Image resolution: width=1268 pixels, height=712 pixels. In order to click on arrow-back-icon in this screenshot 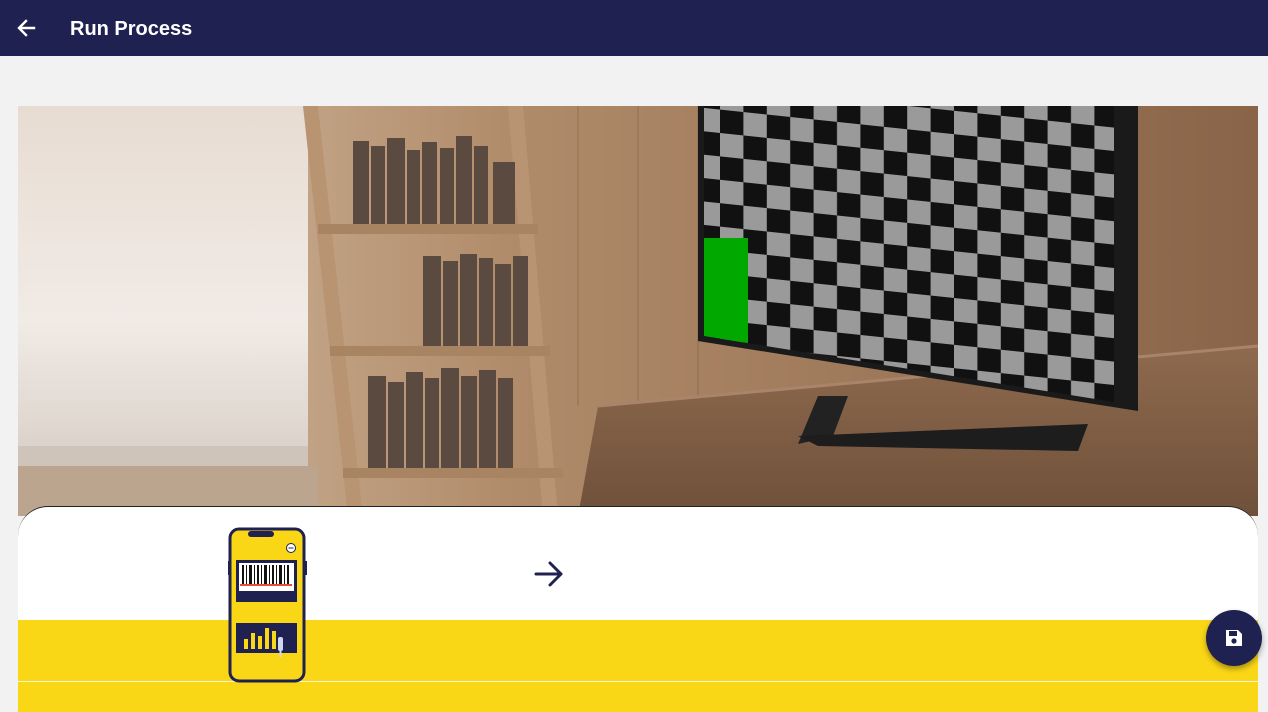, I will do `click(26, 28)`.